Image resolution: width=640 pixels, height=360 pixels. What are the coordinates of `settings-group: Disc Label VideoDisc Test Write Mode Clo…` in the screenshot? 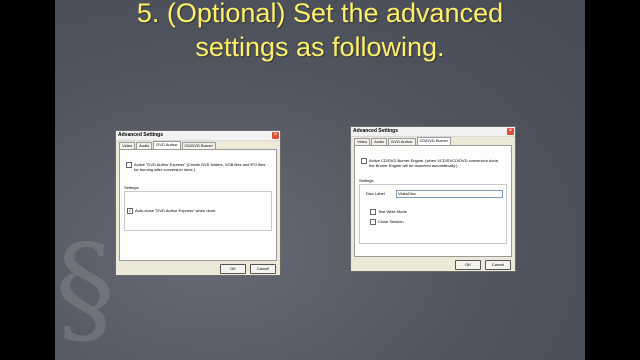 It's located at (433, 214).